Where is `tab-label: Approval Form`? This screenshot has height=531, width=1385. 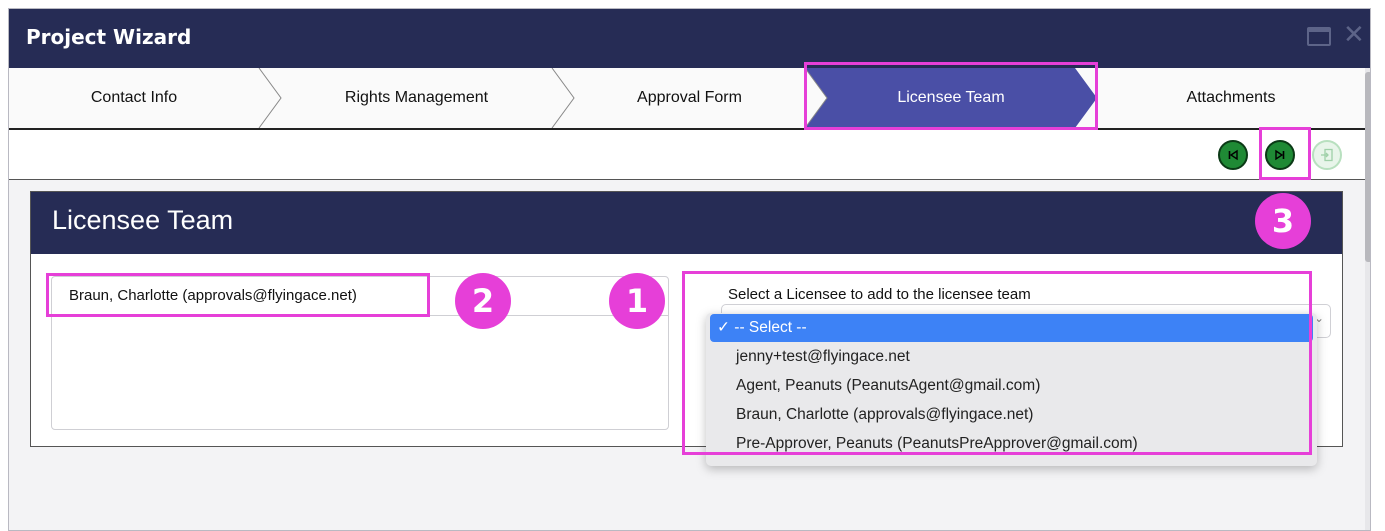
tab-label: Approval Form is located at coordinates (689, 97).